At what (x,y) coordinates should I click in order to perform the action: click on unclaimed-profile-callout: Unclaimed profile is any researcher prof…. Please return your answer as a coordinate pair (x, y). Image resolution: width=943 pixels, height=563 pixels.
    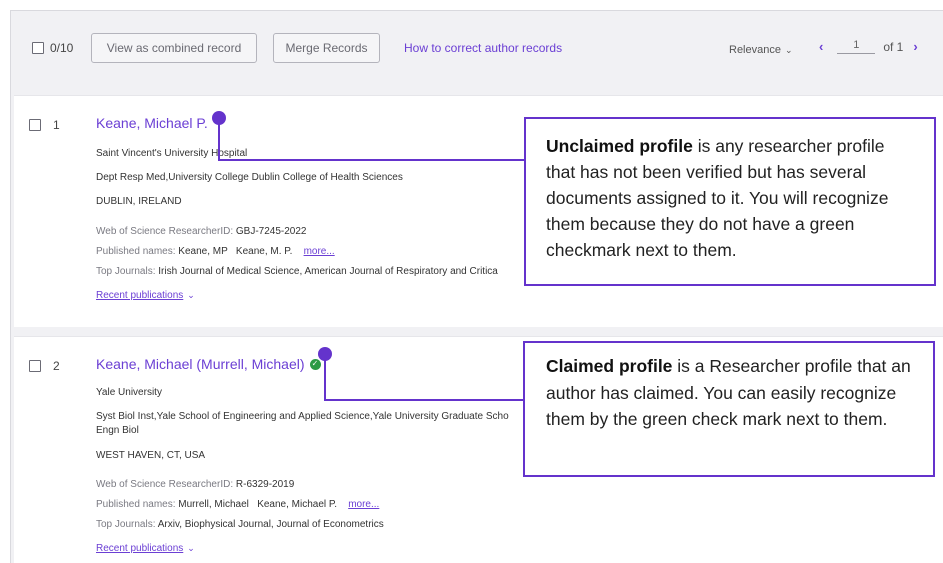
    Looking at the image, I should click on (730, 201).